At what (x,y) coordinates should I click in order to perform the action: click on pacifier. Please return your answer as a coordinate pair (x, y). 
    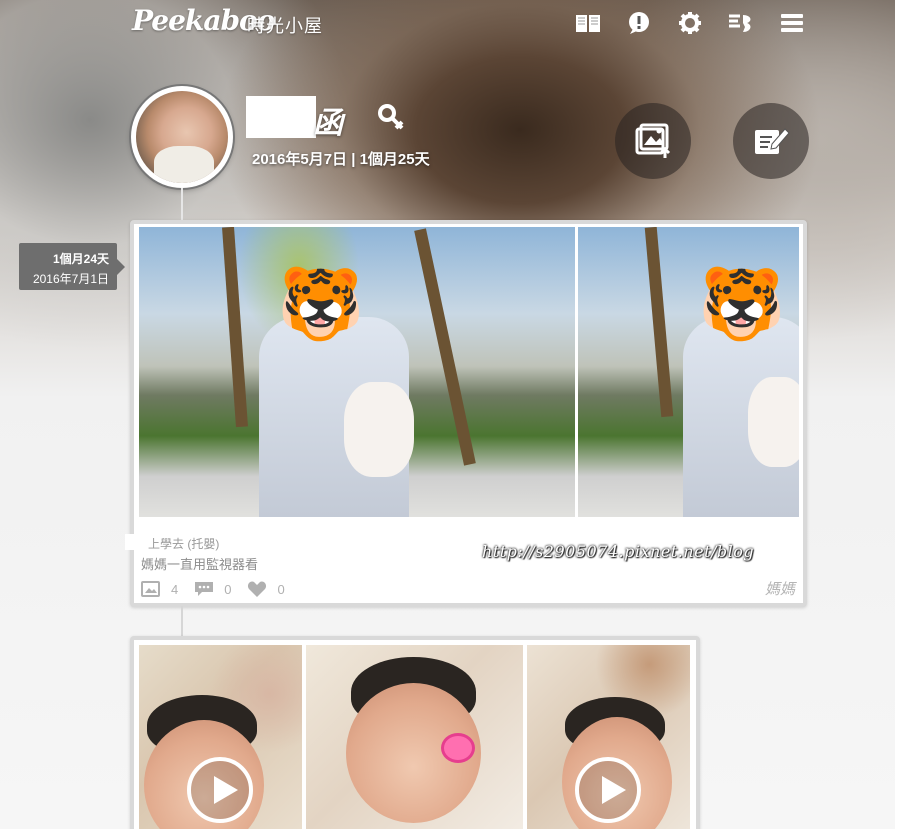
    Looking at the image, I should click on (458, 748).